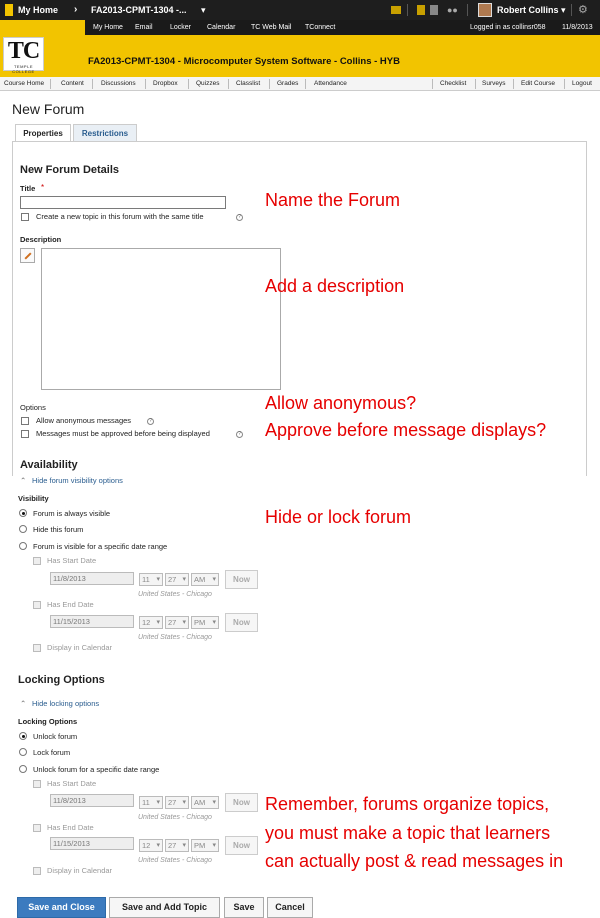 The image size is (600, 918). I want to click on hide-visibility-link: Hide forum visibility options, so click(77, 480).